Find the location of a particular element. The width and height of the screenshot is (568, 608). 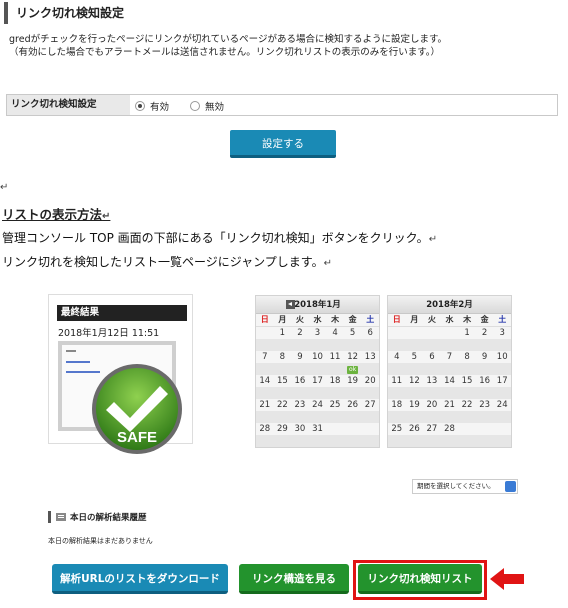

calendar-day: 31 is located at coordinates (318, 429).